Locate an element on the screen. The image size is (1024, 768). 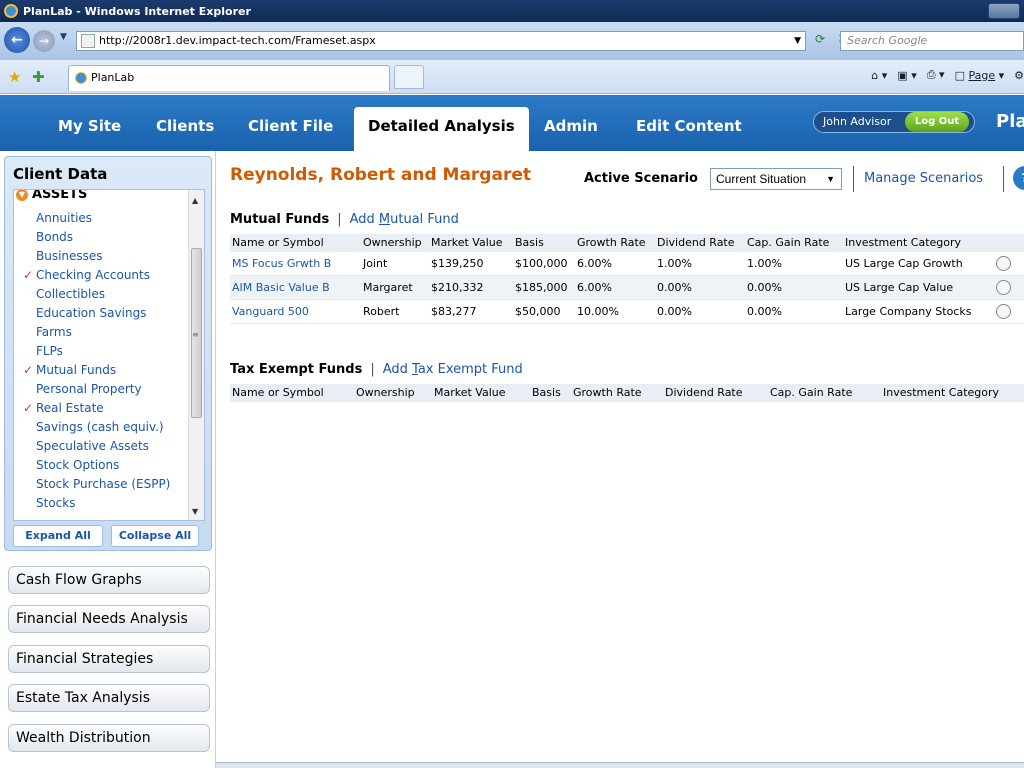
tree-item-education-savings: Education Savings is located at coordinates (91, 313).